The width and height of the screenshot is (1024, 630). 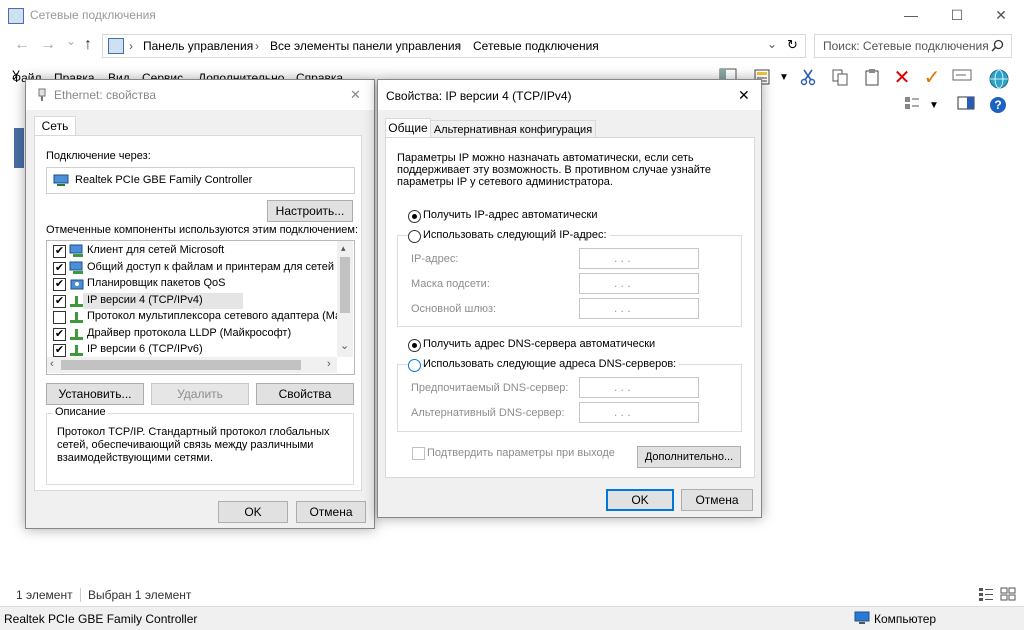 What do you see at coordinates (55, 125) in the screenshot?
I see `tab-network: Сеть` at bounding box center [55, 125].